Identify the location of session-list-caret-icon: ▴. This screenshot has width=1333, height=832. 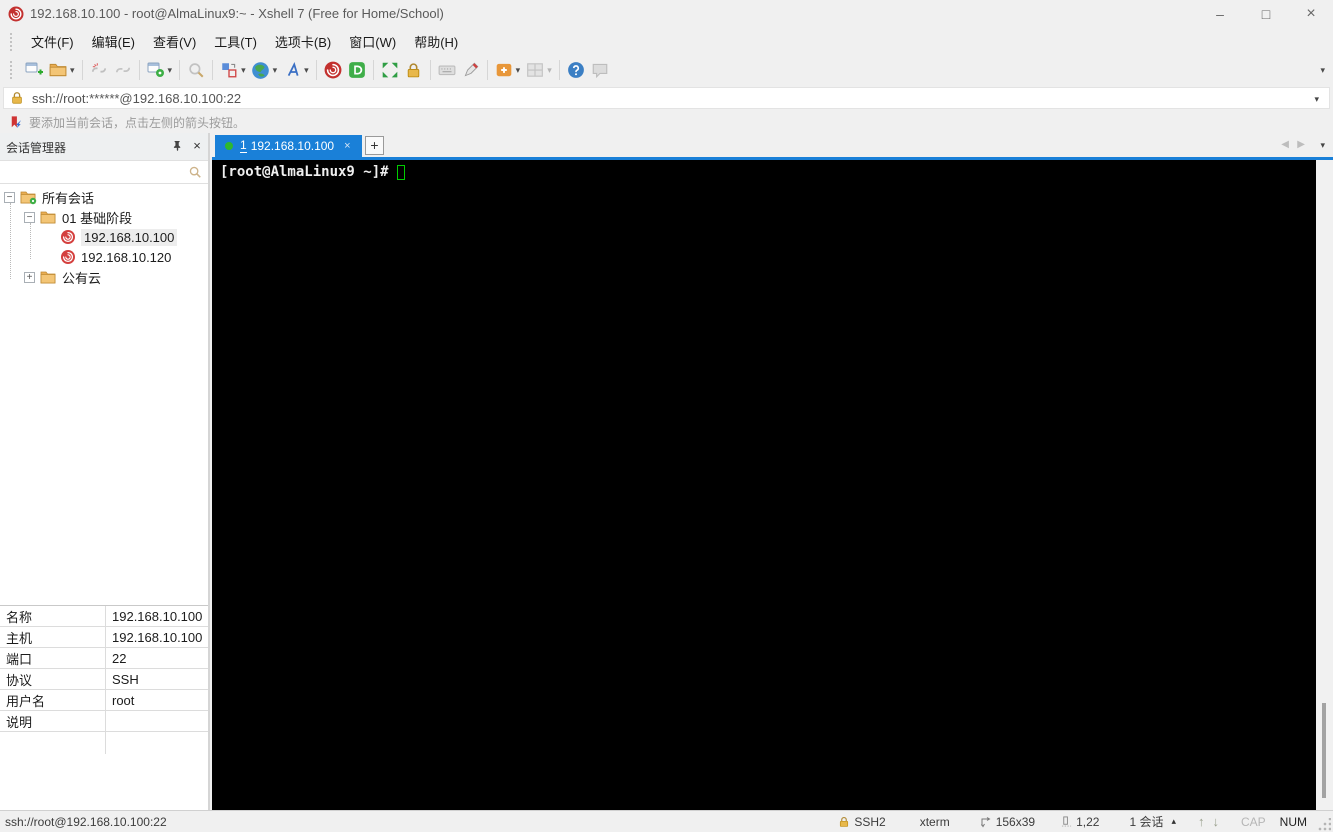
(1173, 821).